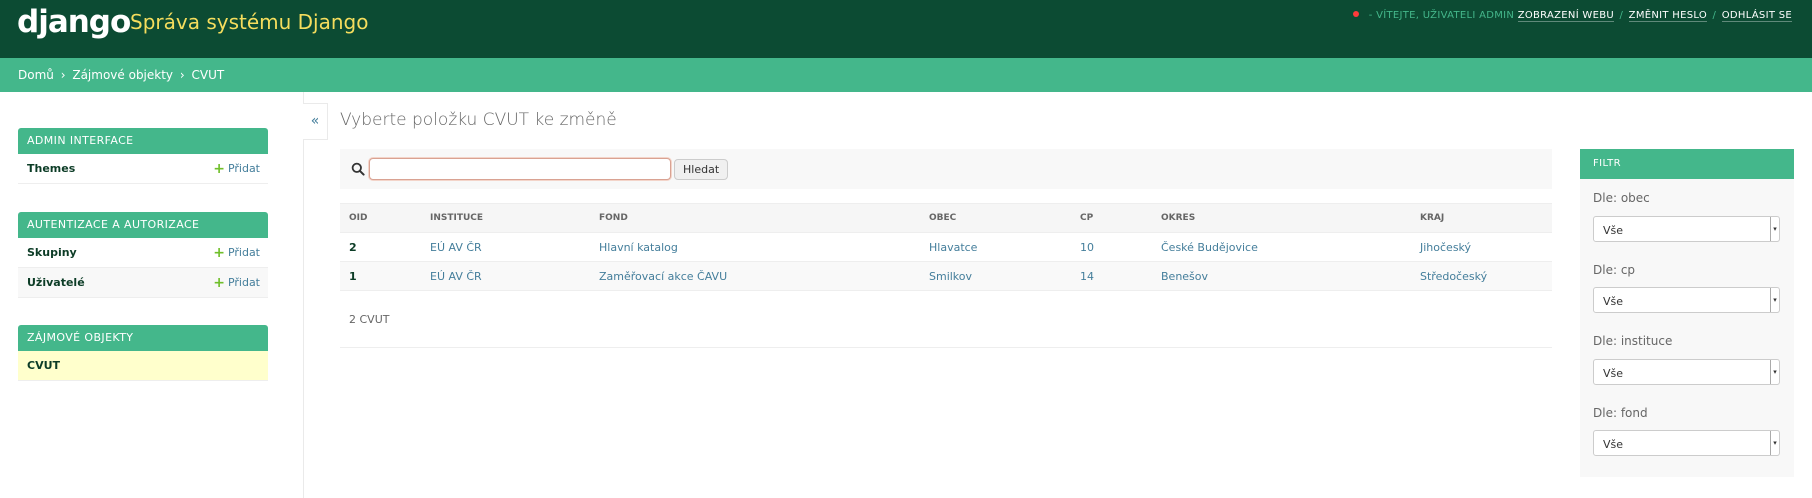  Describe the element at coordinates (143, 225) in the screenshot. I see `app-caption: AUTENTIZACE A AUTORIZACE` at that location.